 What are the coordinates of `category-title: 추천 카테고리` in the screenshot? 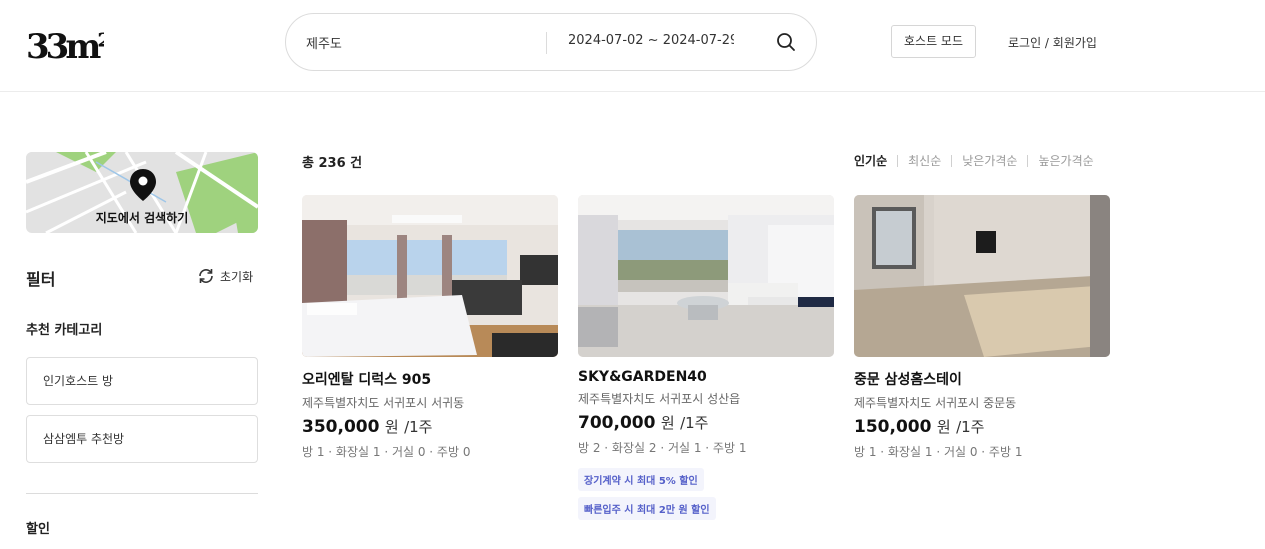 It's located at (64, 330).